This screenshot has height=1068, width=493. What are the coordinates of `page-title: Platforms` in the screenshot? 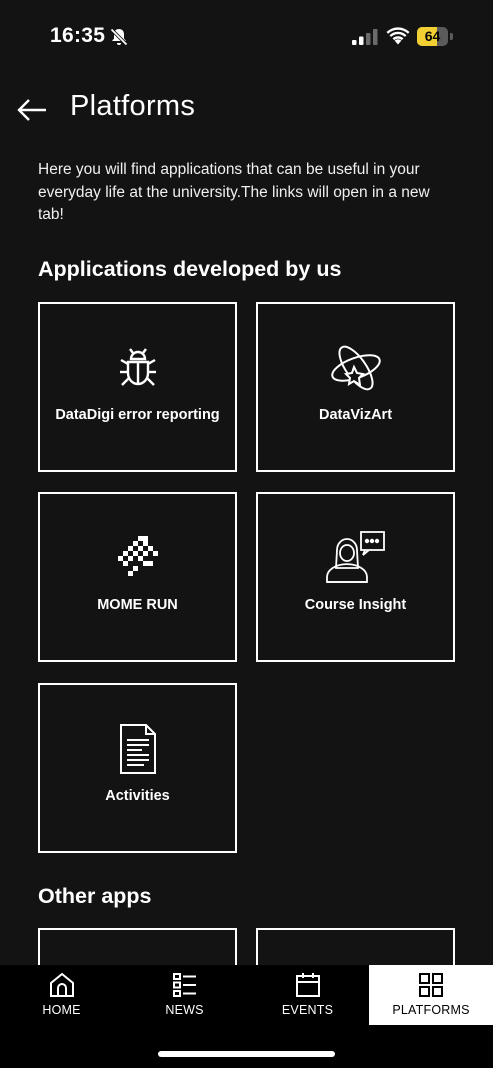 It's located at (133, 106).